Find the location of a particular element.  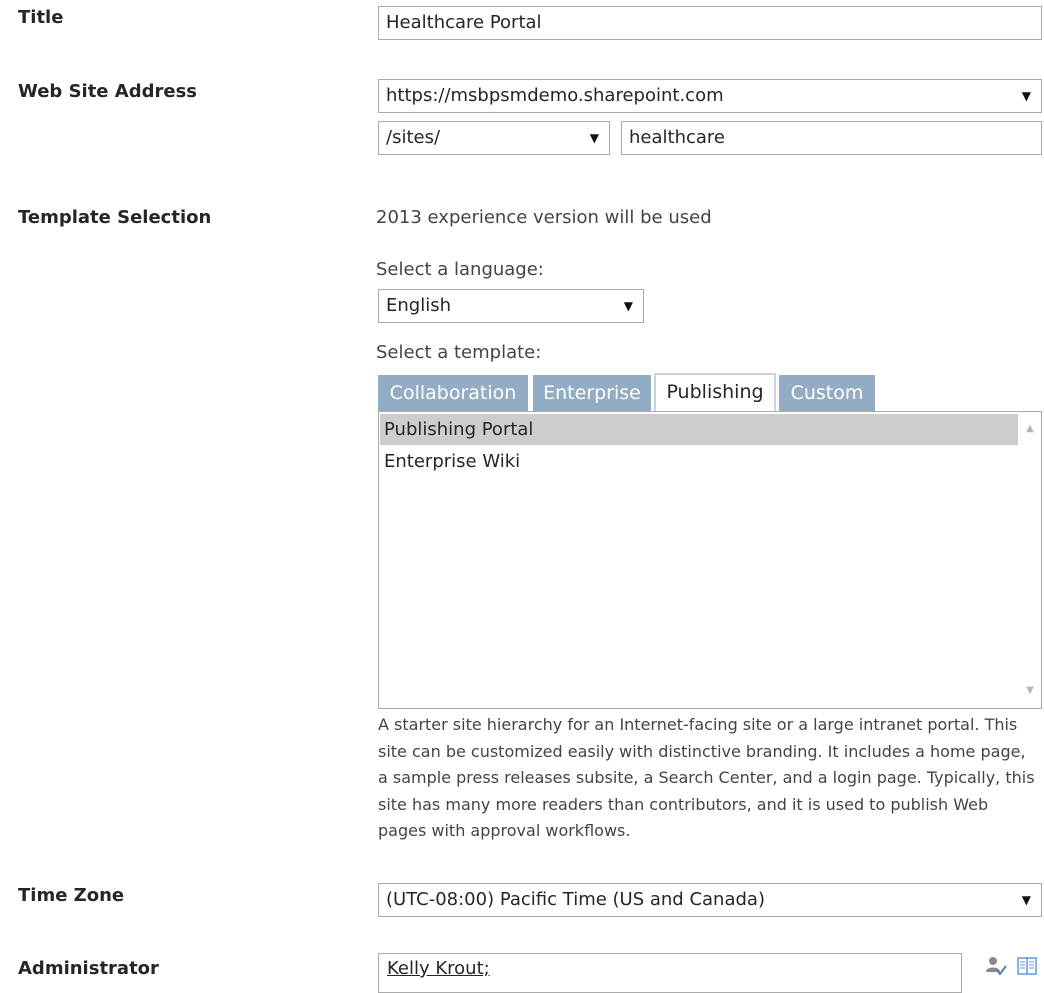

template-selection-label: Template Selection is located at coordinates (115, 217).